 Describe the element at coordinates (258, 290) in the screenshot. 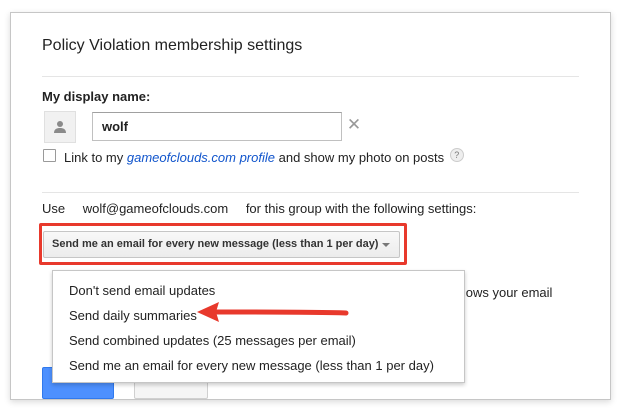

I see `menu-item-no-email: Don't send email updates` at that location.